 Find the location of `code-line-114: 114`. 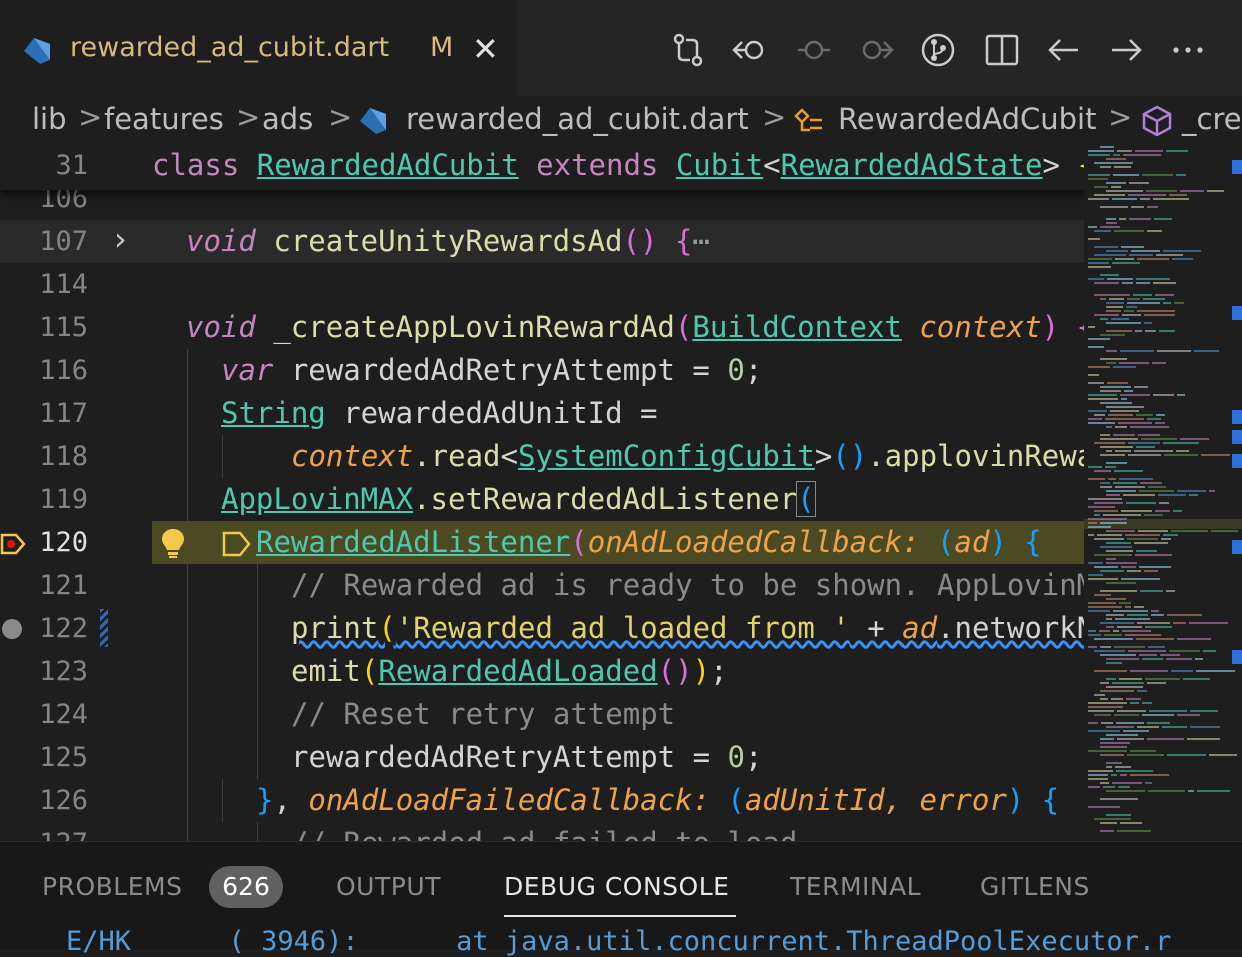

code-line-114: 114 is located at coordinates (542, 284).